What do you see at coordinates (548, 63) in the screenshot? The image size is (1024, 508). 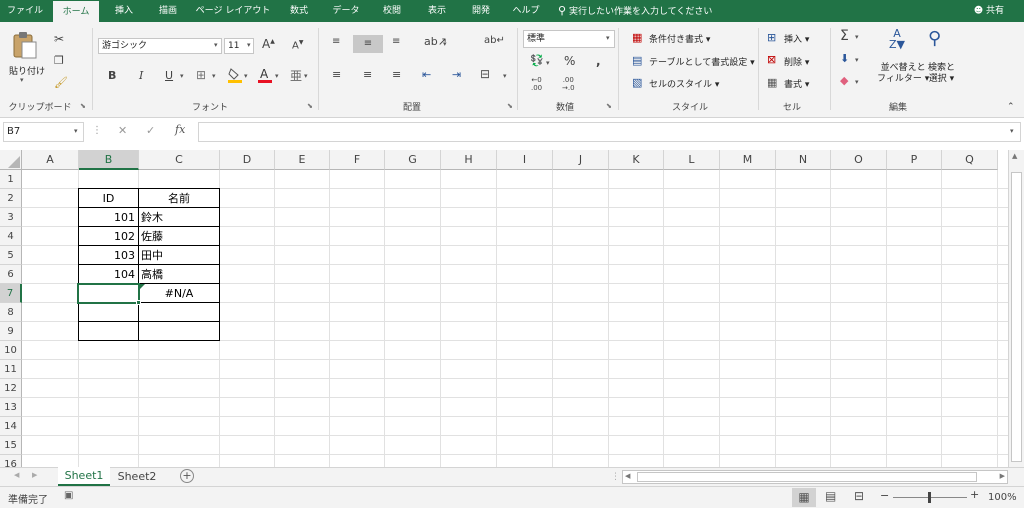 I see `accounting-dropdown-icon: ▾` at bounding box center [548, 63].